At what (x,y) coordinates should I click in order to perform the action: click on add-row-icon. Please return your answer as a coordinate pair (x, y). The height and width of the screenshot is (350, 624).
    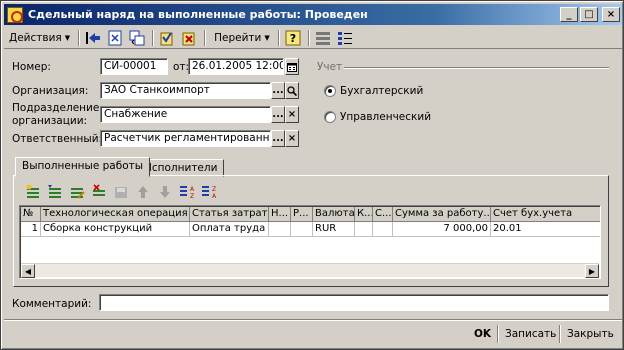
    Looking at the image, I should click on (33, 192).